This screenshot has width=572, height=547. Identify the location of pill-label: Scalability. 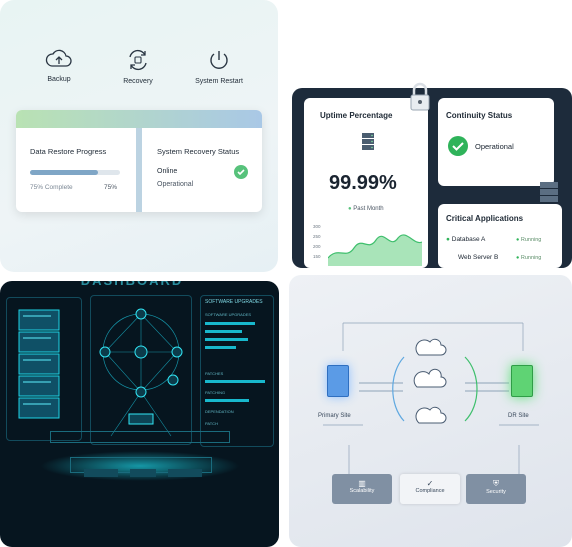
(362, 491).